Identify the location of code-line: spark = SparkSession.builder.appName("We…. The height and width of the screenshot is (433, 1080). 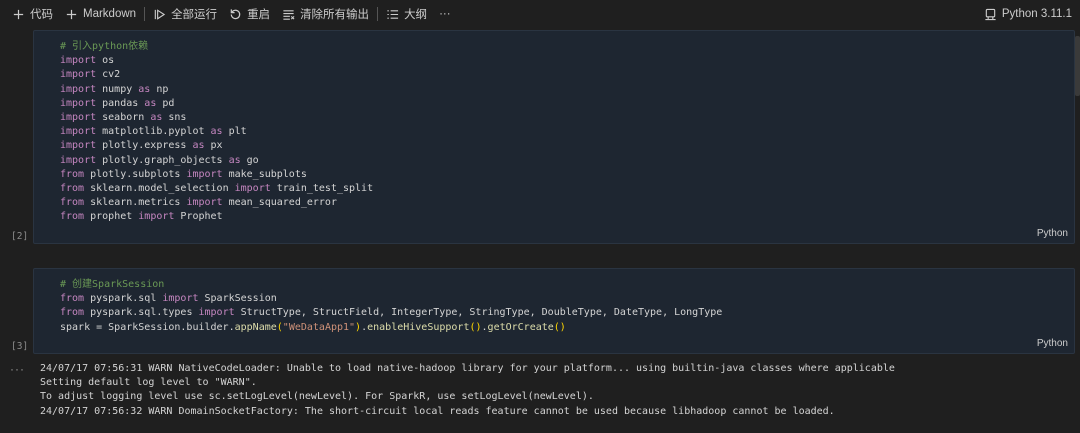
(567, 328).